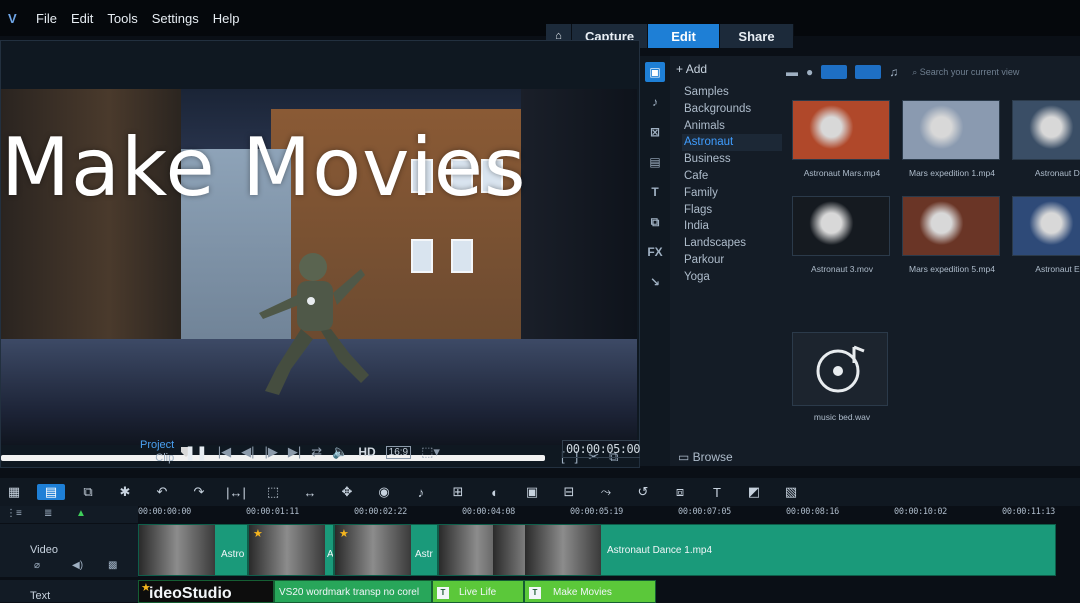  What do you see at coordinates (655, 222) in the screenshot?
I see `overlay-icon: ⧉` at bounding box center [655, 222].